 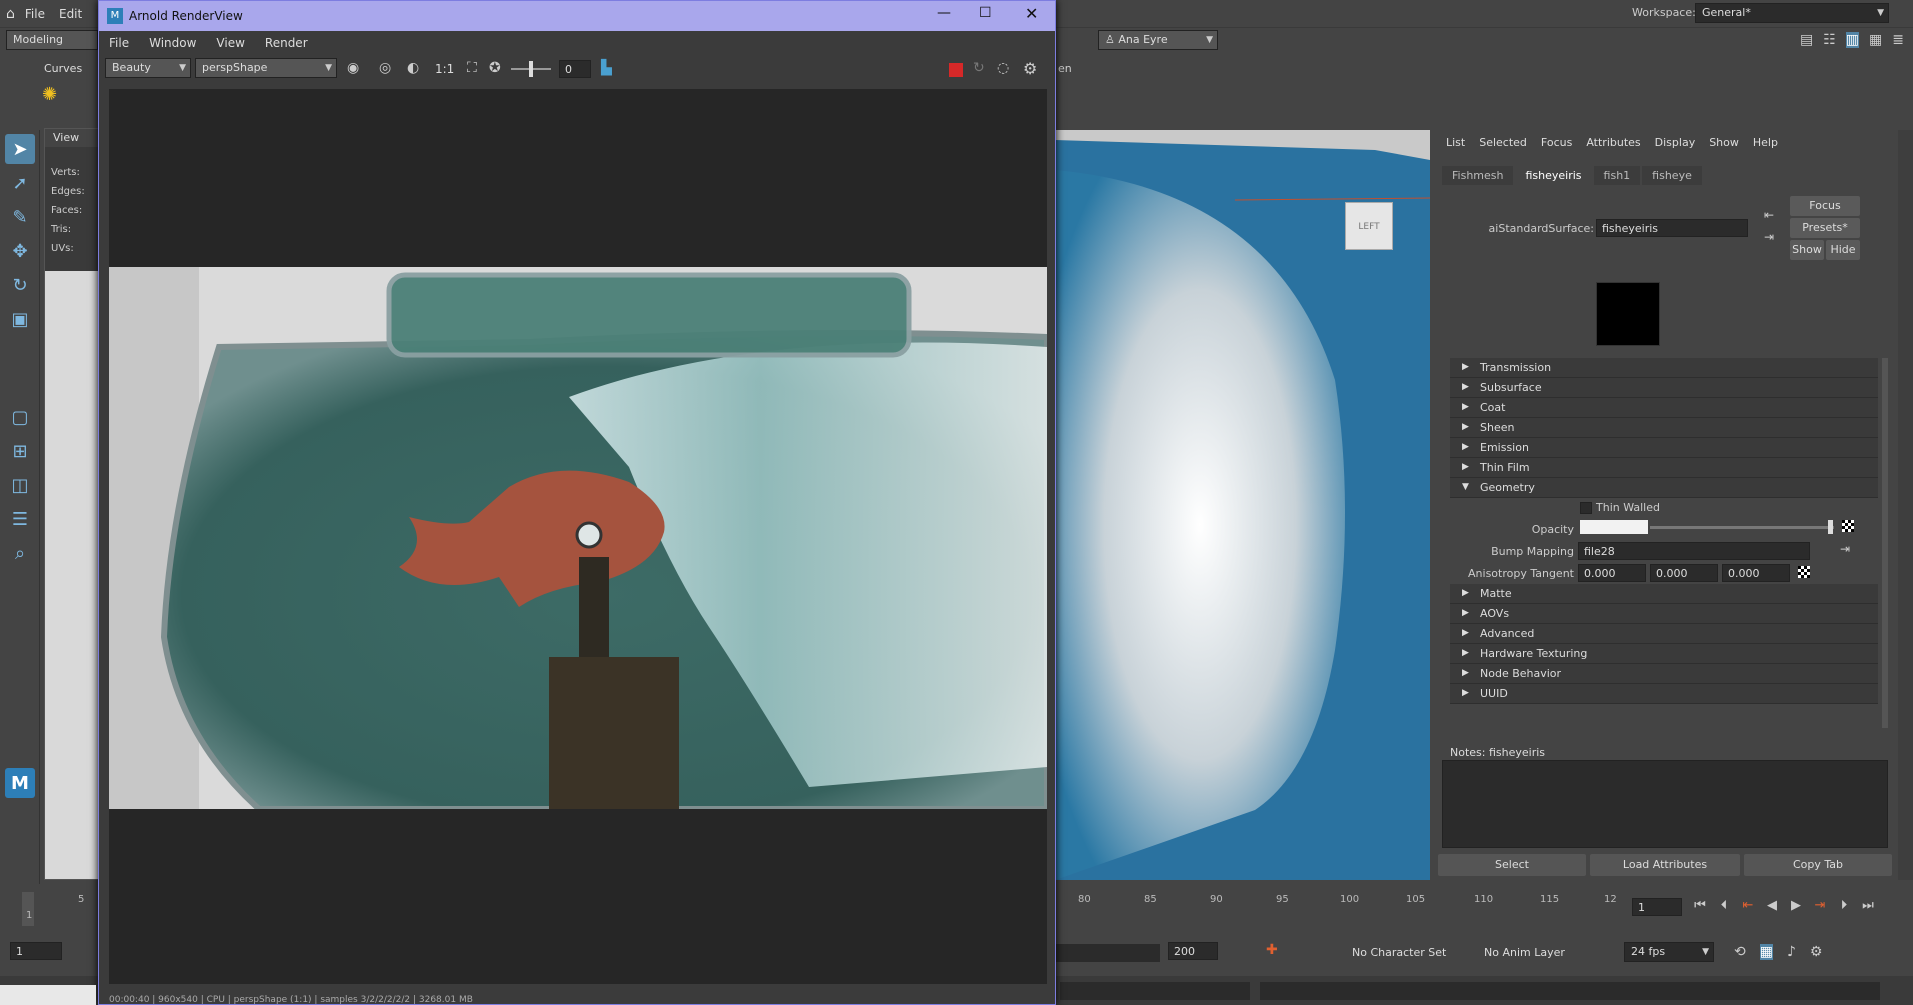 I want to click on paint-select-icon: ✎, so click(x=20, y=217).